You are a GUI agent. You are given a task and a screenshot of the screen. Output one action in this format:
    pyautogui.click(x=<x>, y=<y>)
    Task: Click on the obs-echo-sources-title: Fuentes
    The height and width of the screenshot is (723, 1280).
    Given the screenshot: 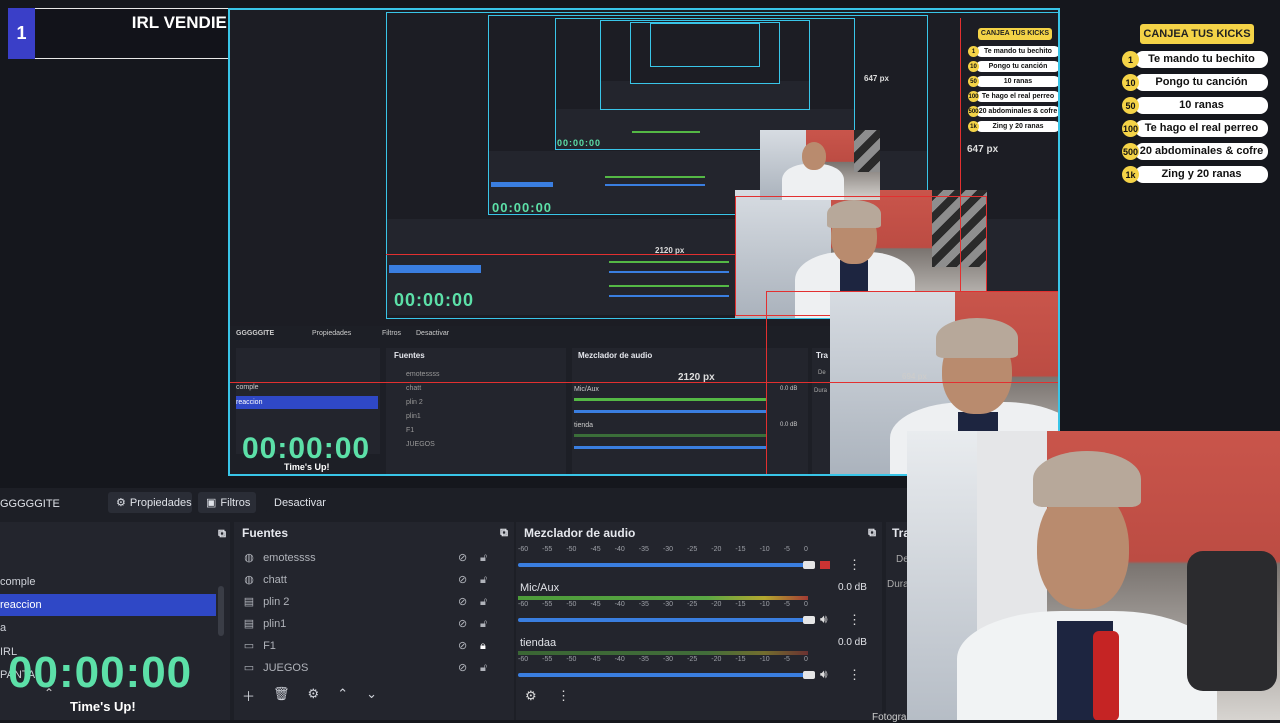 What is the action you would take?
    pyautogui.click(x=409, y=355)
    